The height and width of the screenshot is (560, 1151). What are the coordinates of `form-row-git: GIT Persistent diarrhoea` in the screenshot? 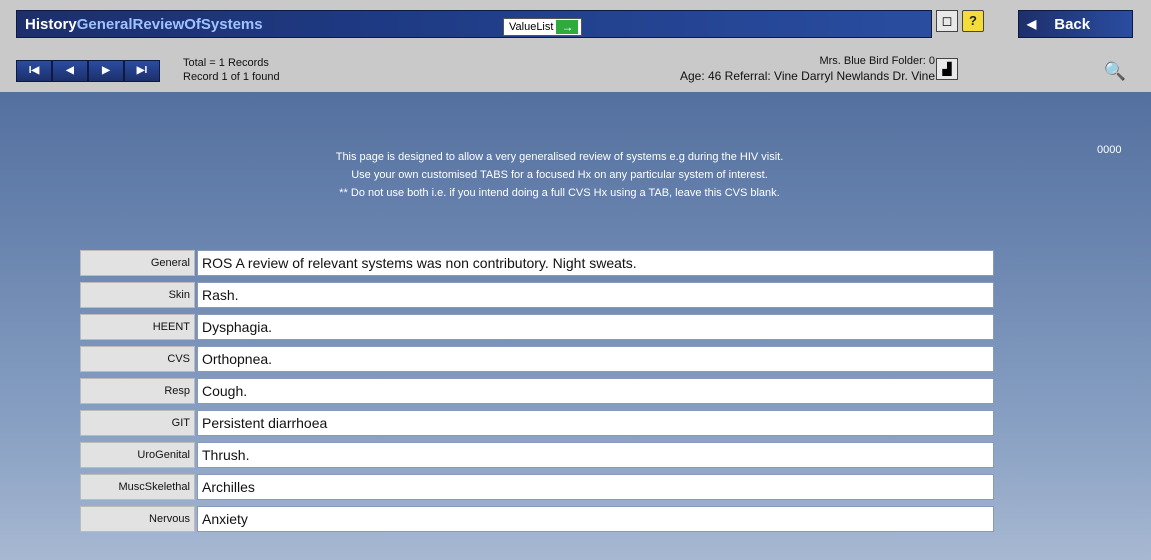 It's located at (537, 423).